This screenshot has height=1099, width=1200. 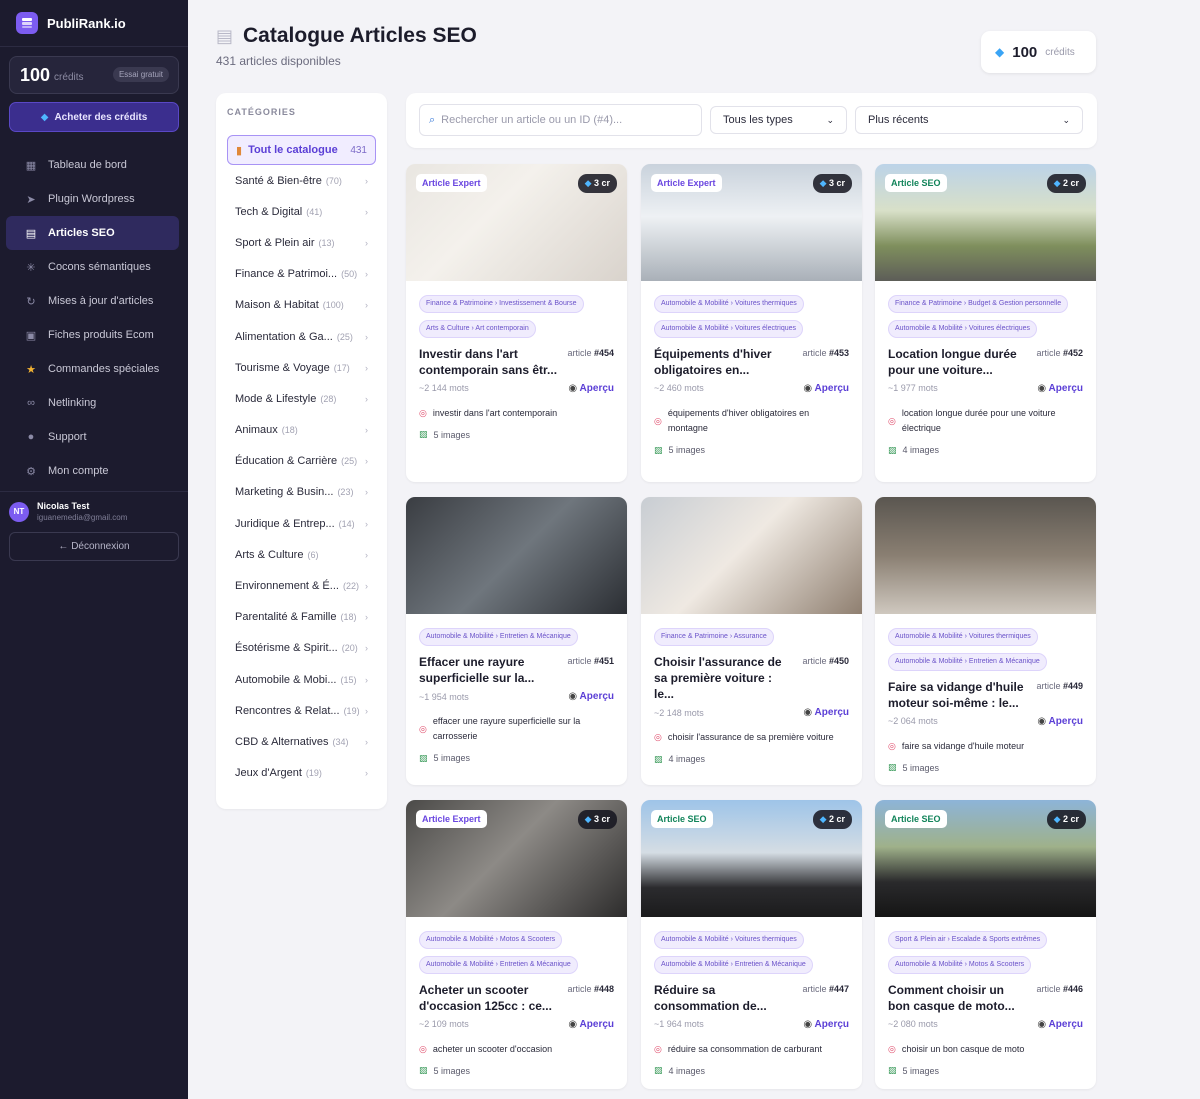 I want to click on category-label: Santé & Bien-être, so click(x=278, y=180).